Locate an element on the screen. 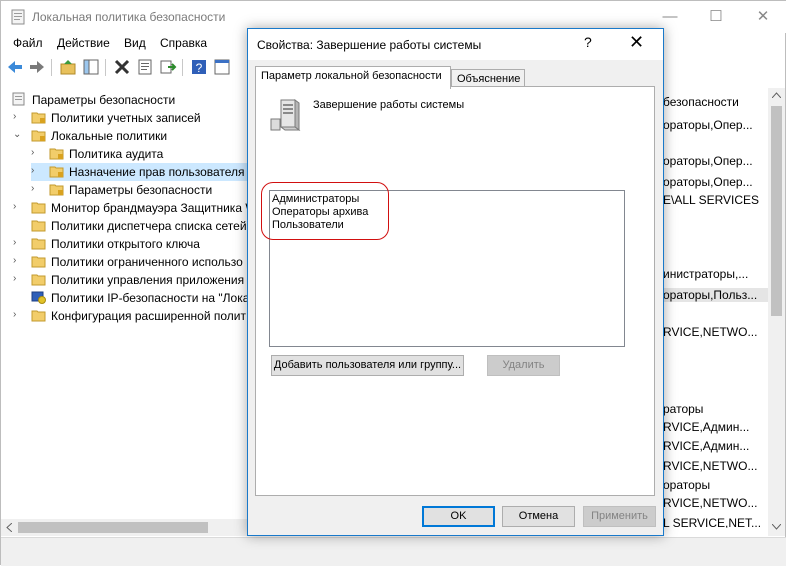  menu-help: Справка is located at coordinates (183, 43).